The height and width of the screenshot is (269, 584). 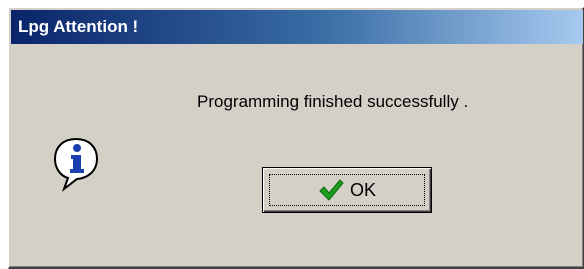 I want to click on window-title: Lpg Attention !, so click(x=78, y=26).